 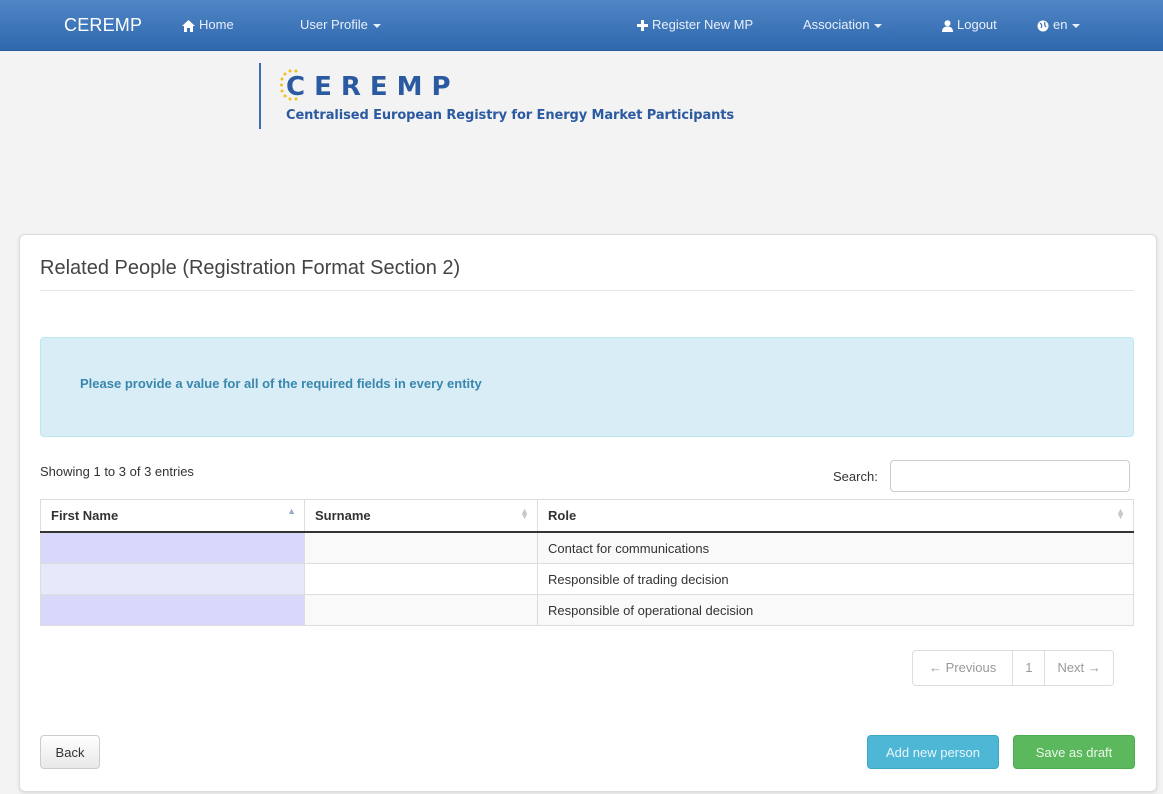 What do you see at coordinates (1078, 668) in the screenshot?
I see `pagination-next: Next →` at bounding box center [1078, 668].